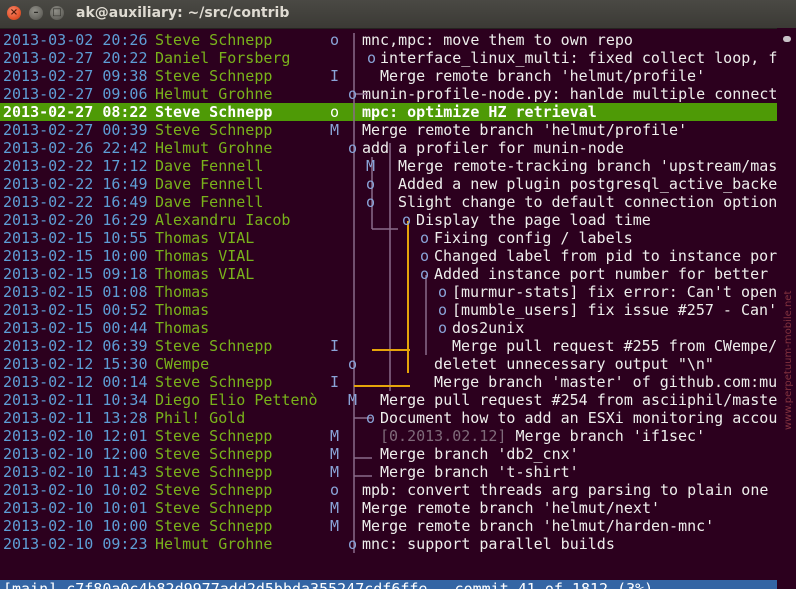 The height and width of the screenshot is (589, 796). I want to click on minimize-icon: –, so click(36, 12).